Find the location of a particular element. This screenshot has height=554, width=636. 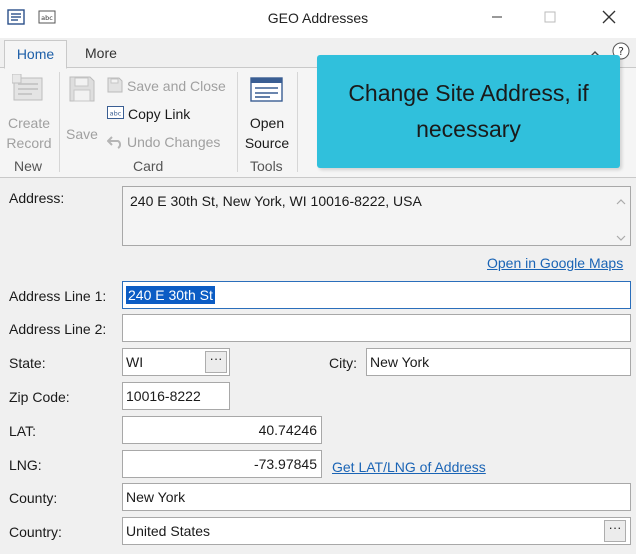

group-label-card: Card is located at coordinates (148, 166).